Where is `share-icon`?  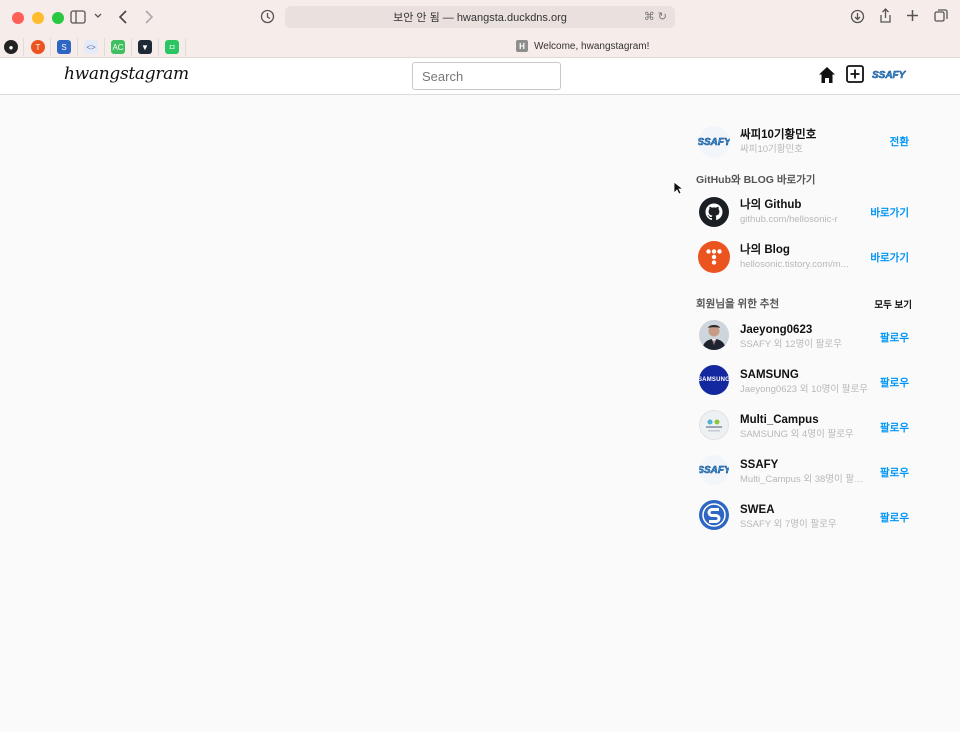 share-icon is located at coordinates (885, 16).